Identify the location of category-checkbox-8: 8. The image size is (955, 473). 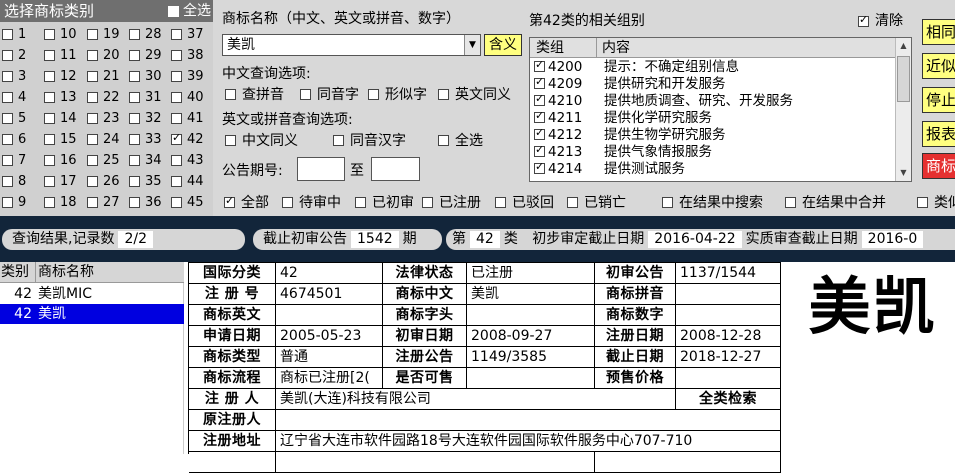
(14, 181).